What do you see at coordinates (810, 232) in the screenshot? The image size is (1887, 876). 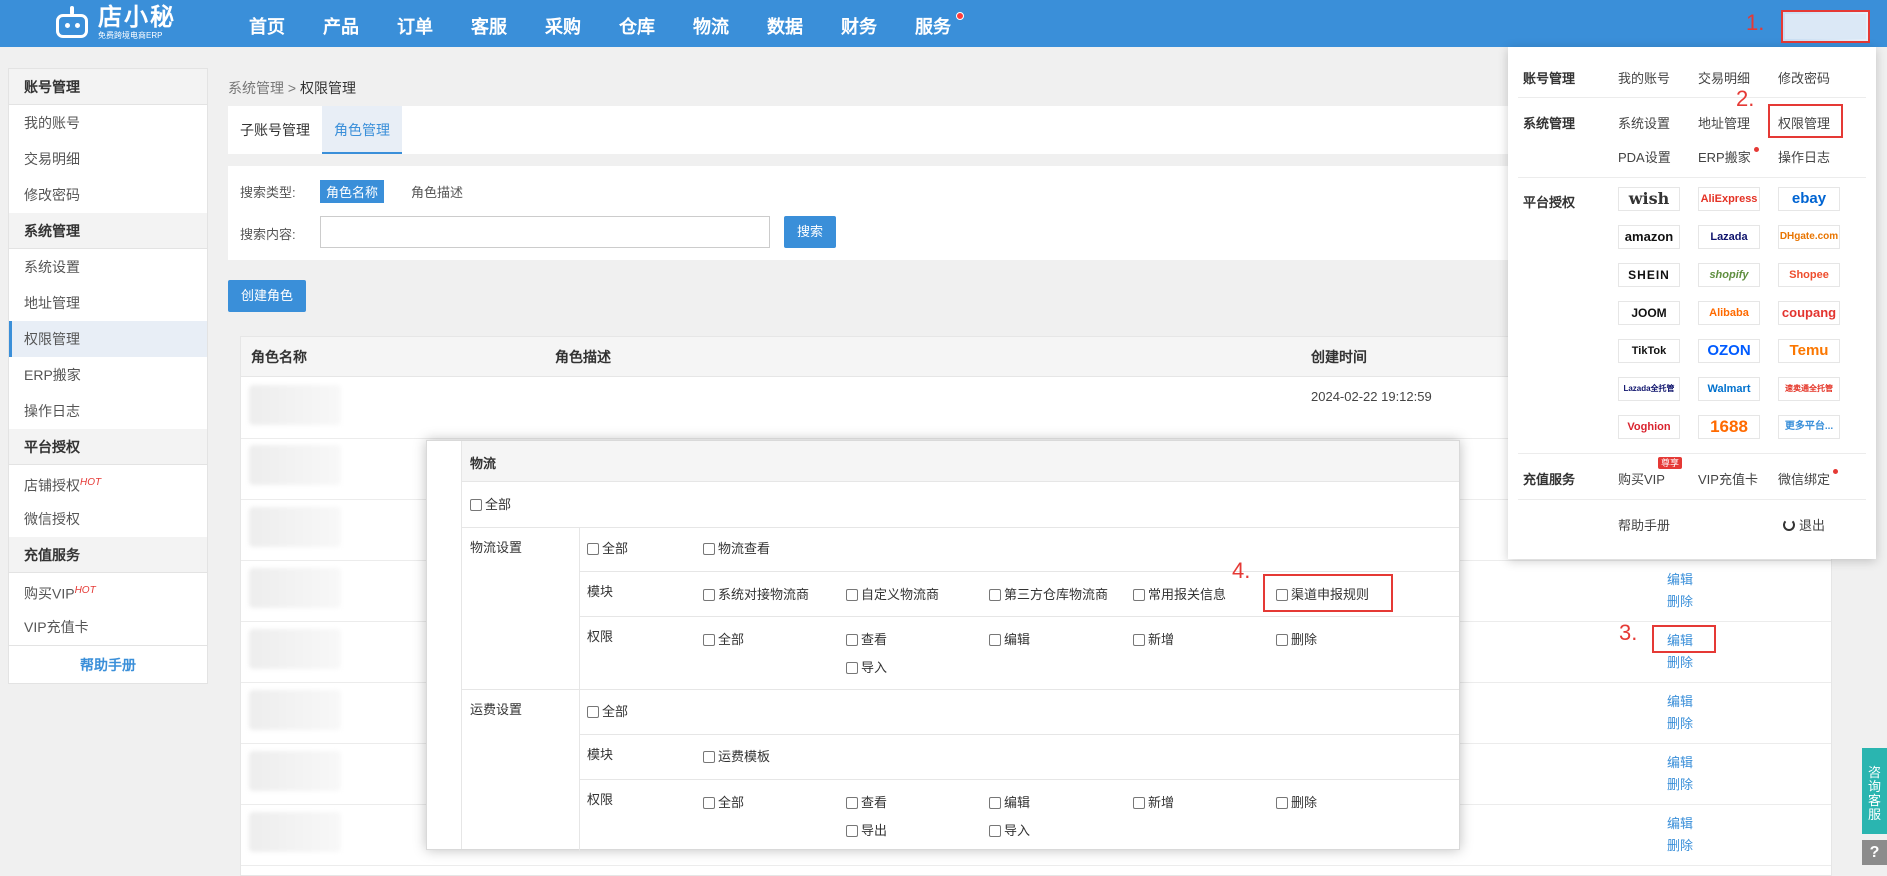 I see `search-button: 搜索` at bounding box center [810, 232].